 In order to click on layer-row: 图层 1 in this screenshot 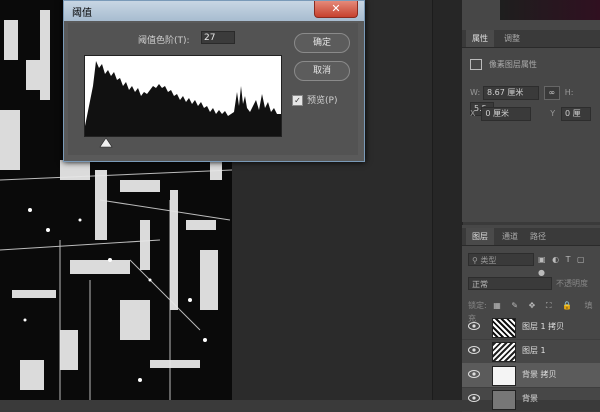, I will do `click(531, 351)`.